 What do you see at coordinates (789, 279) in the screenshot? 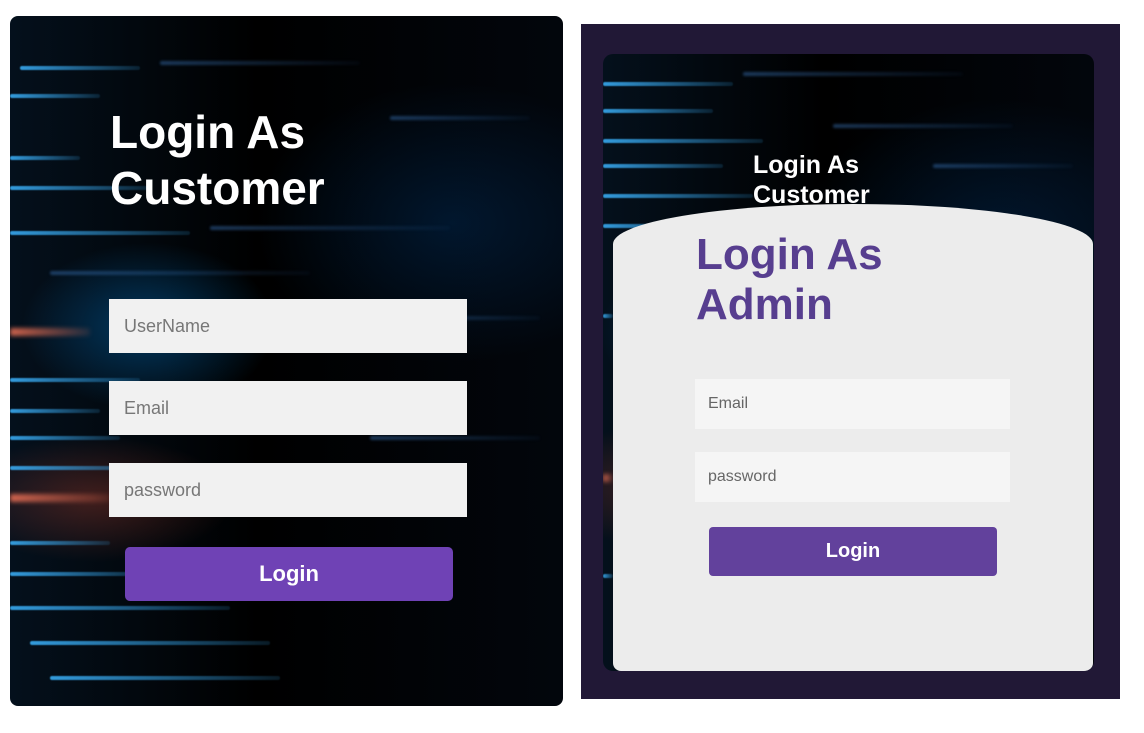
I see `admin-login-title: Login As Admin` at bounding box center [789, 279].